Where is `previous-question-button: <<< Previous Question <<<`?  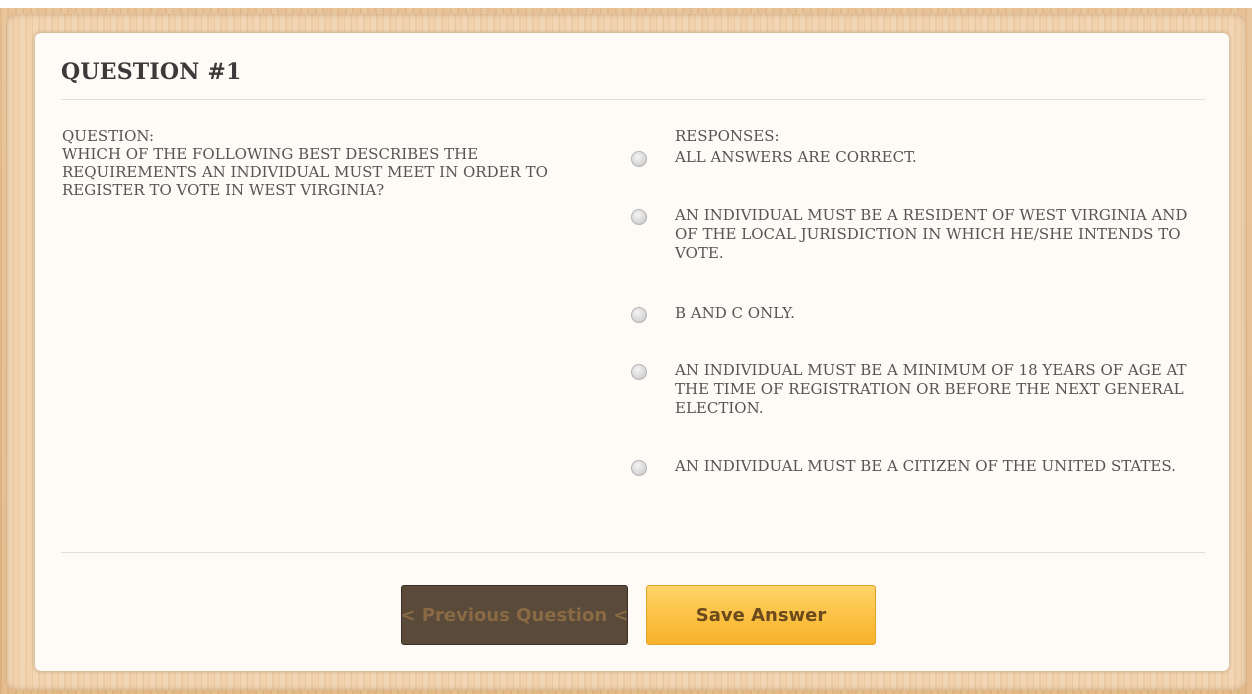
previous-question-button: <<< Previous Question <<< is located at coordinates (514, 615).